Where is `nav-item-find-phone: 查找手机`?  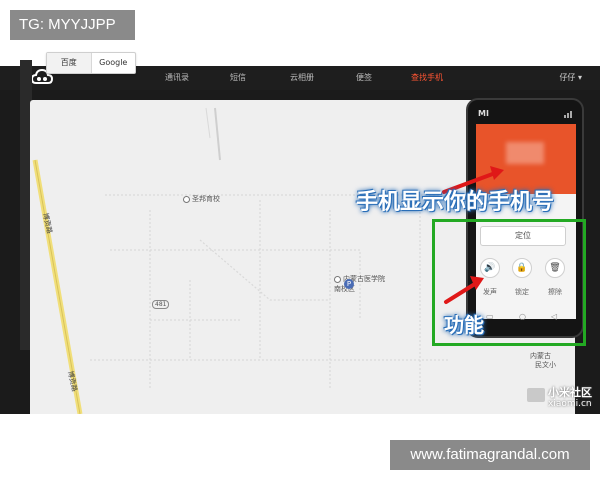
nav-item-find-phone: 查找手机 is located at coordinates (427, 77).